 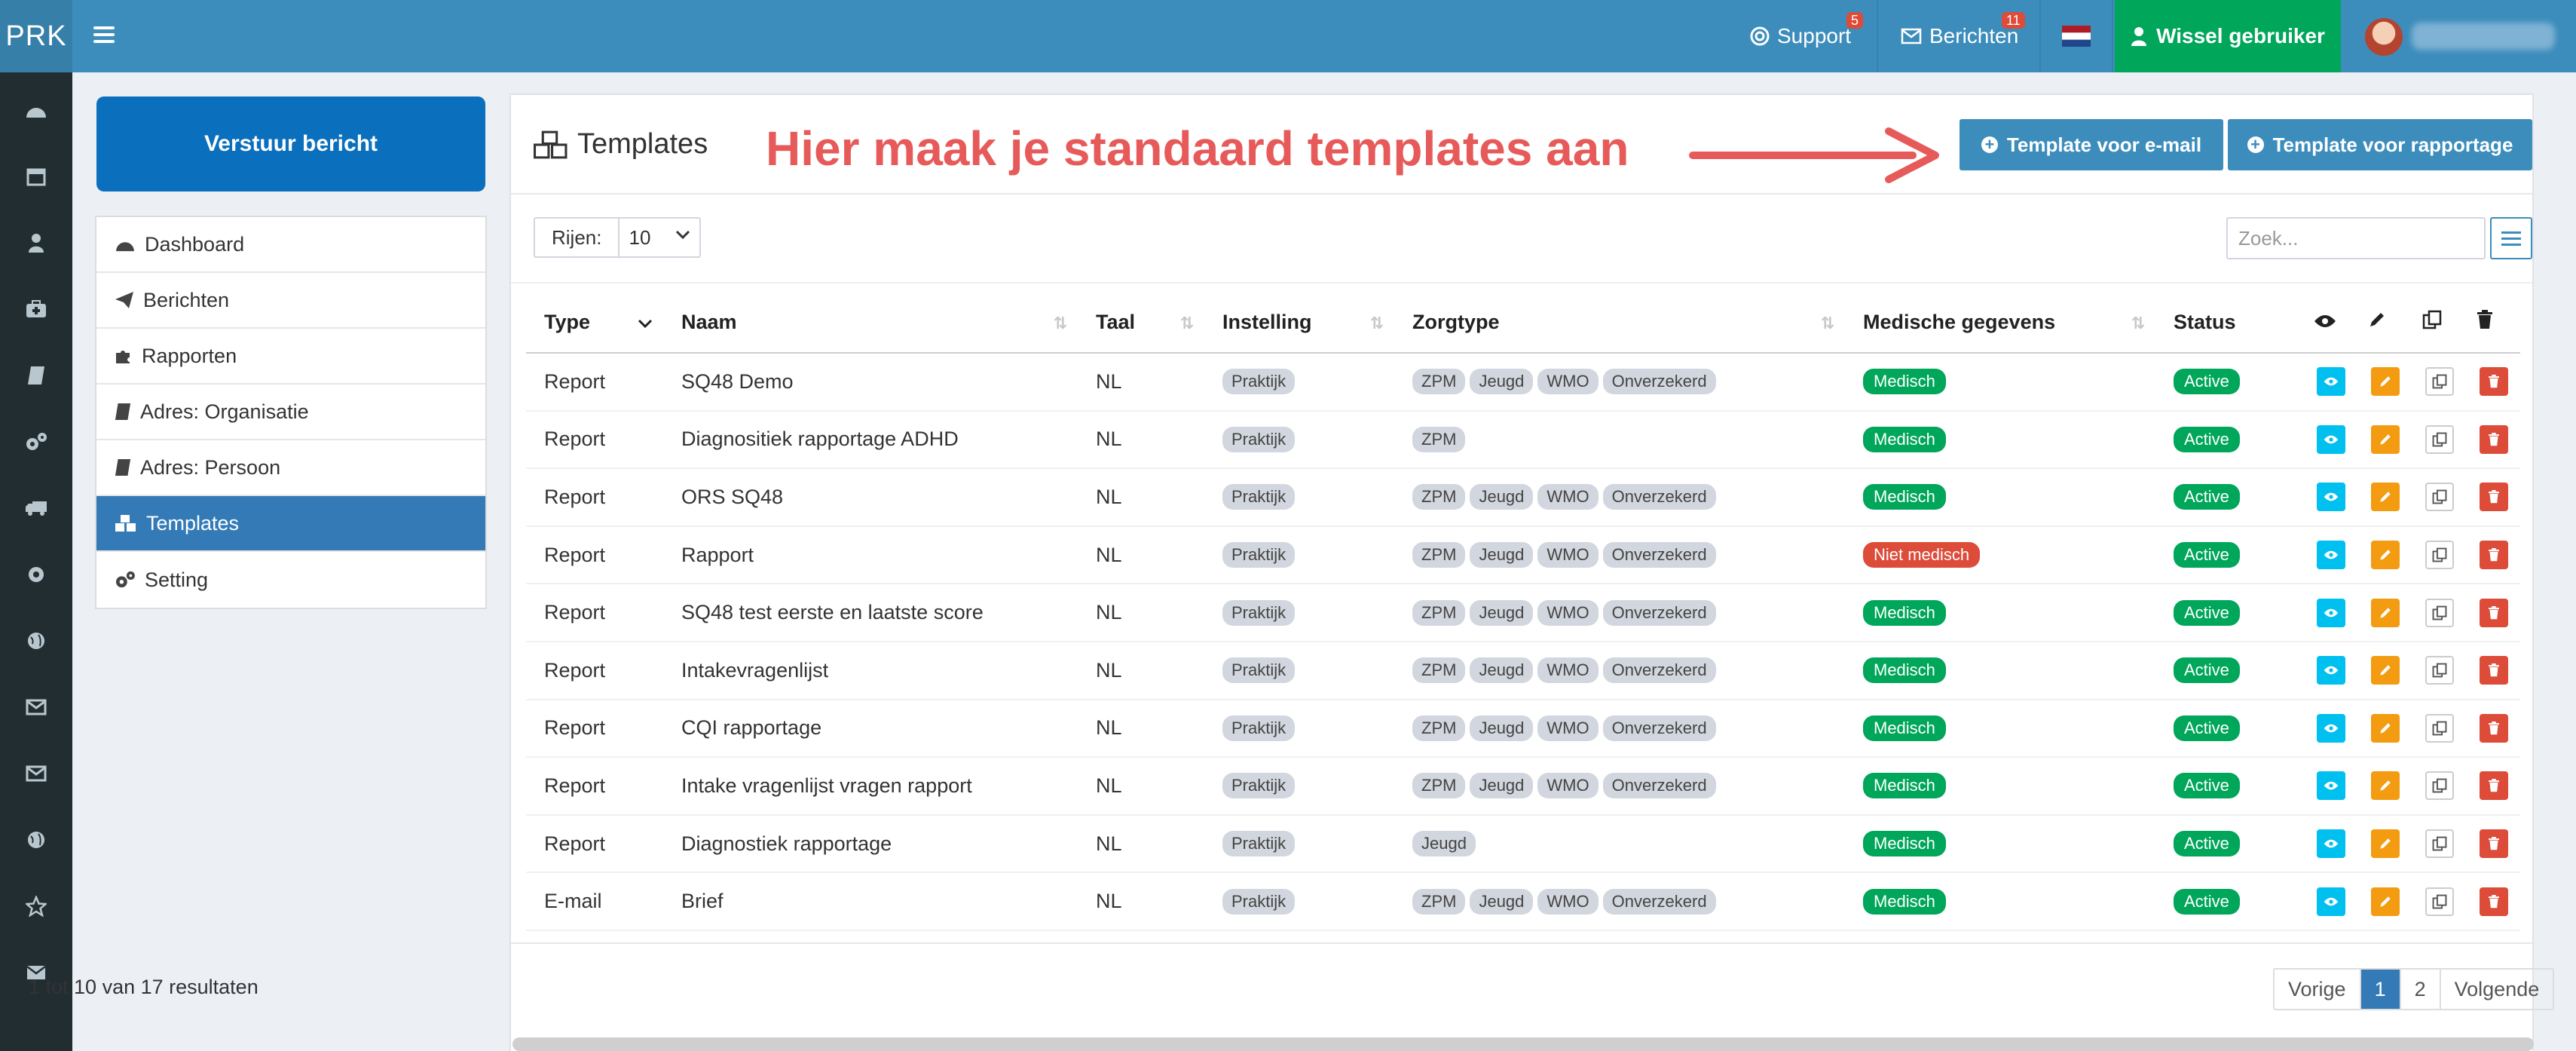 I want to click on cell-copy, so click(x=2440, y=786).